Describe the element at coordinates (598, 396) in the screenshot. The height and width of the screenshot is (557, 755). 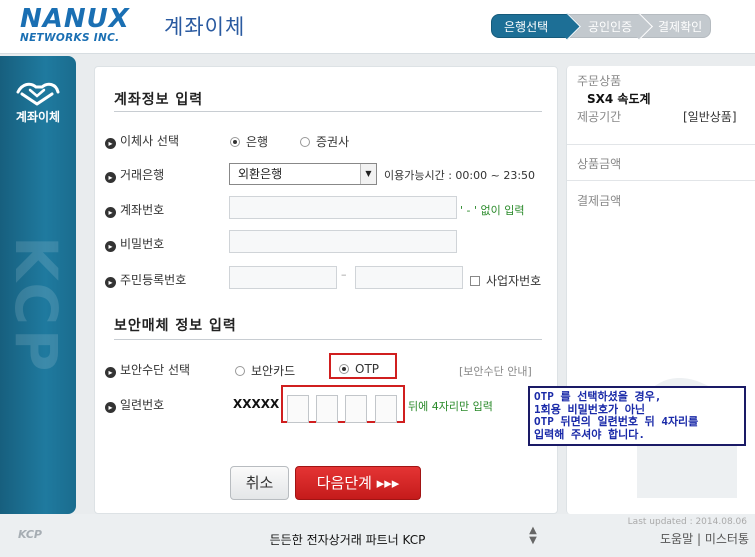
I see `tooltip-line: OTP 를 선택하셨을 경우,` at that location.